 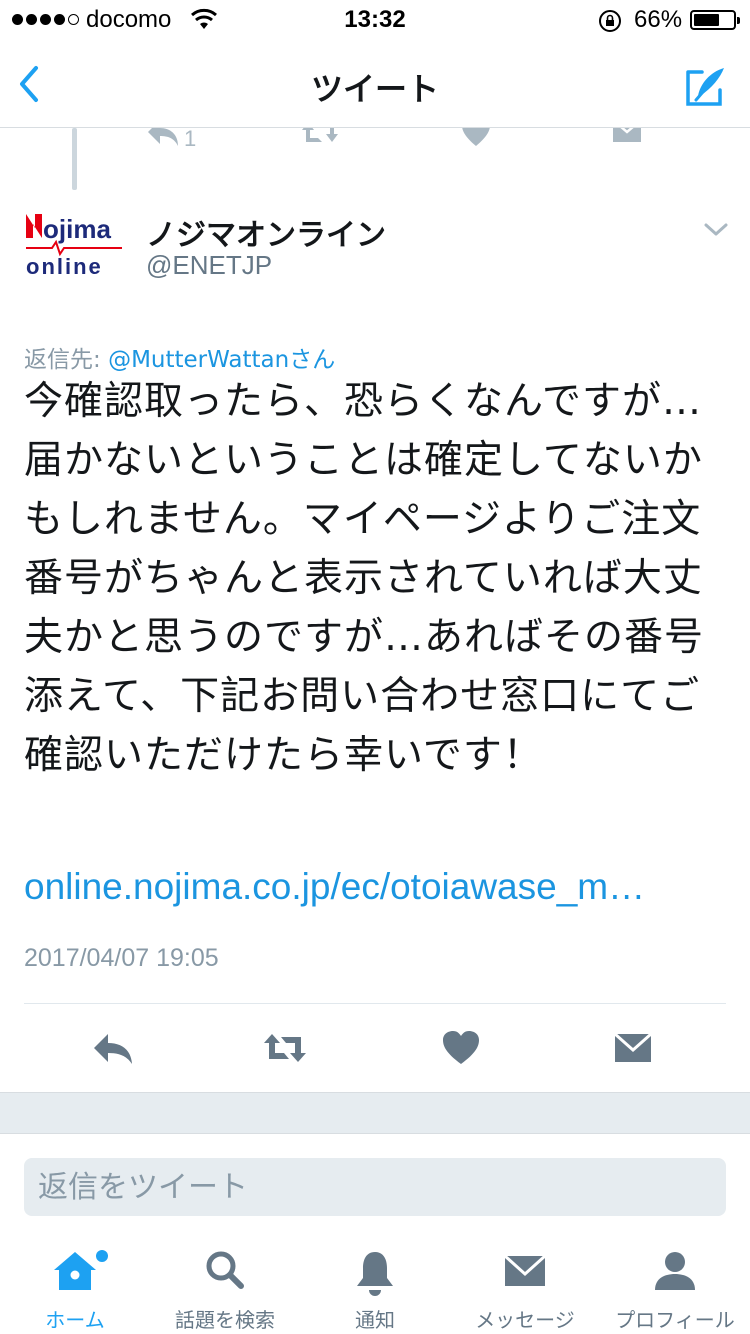 I want to click on rotation-lock-icon, so click(x=610, y=21).